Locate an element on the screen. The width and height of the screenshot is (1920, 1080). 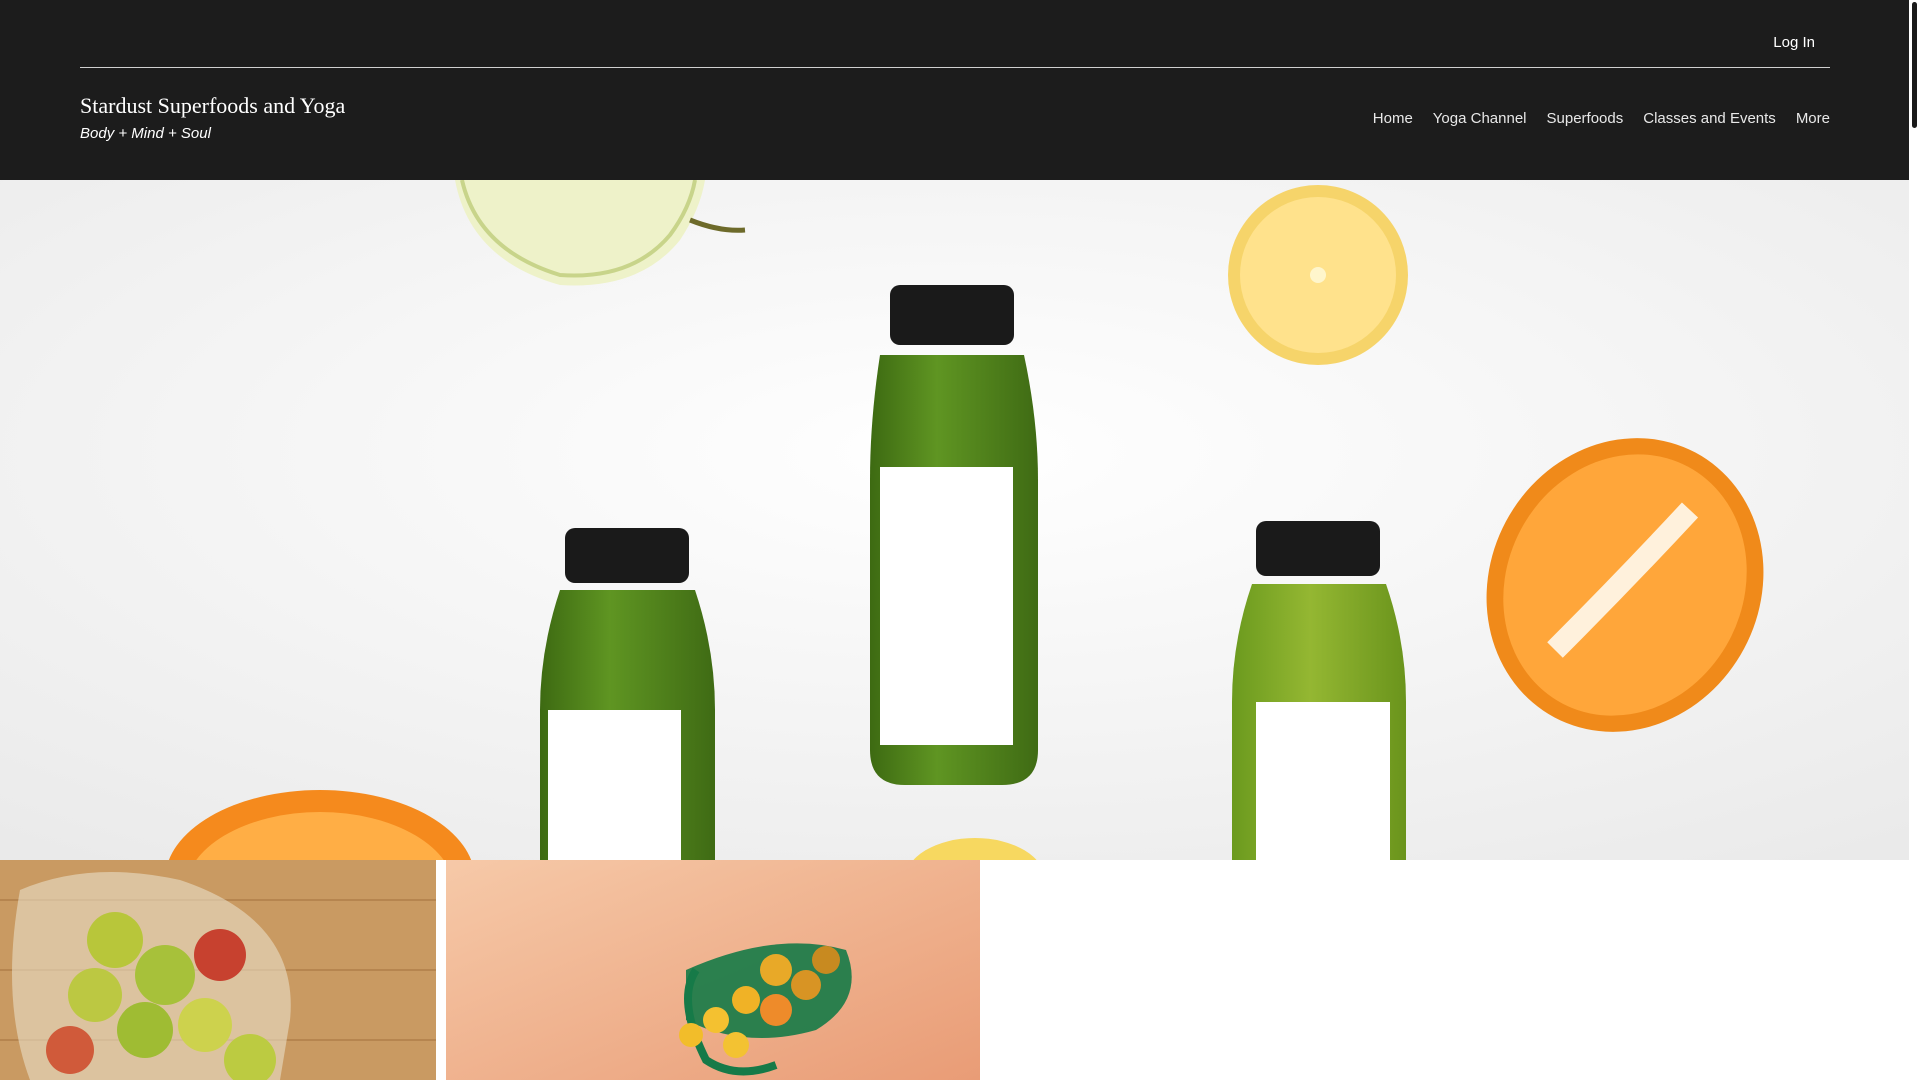
scrollbar-thumb is located at coordinates (1914, 65).